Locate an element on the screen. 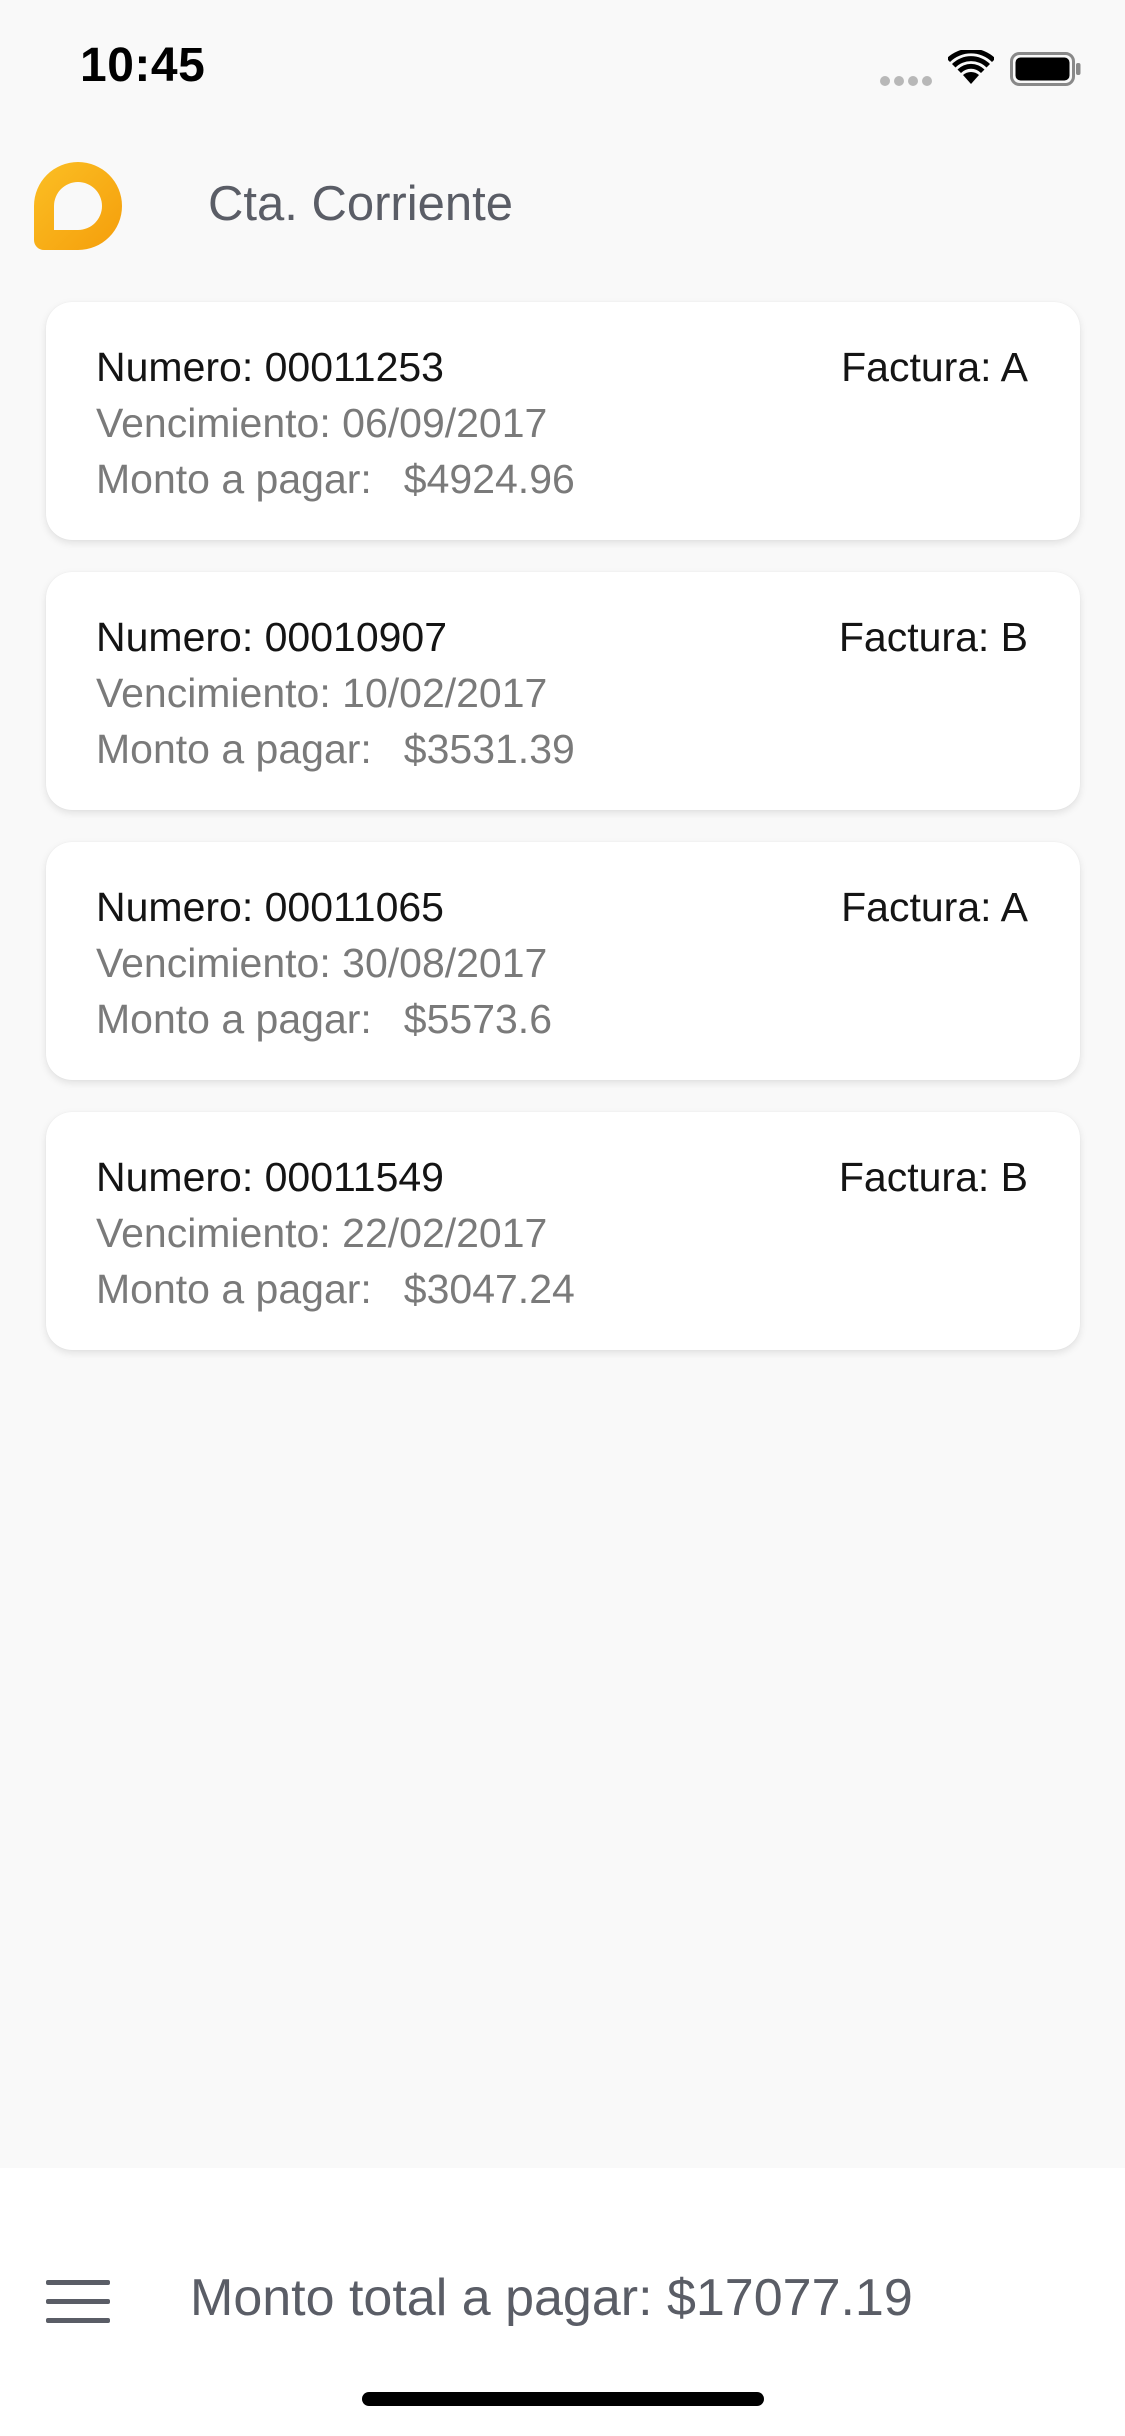  total-amount: Monto total a pagar: $17077.19 is located at coordinates (551, 2298).